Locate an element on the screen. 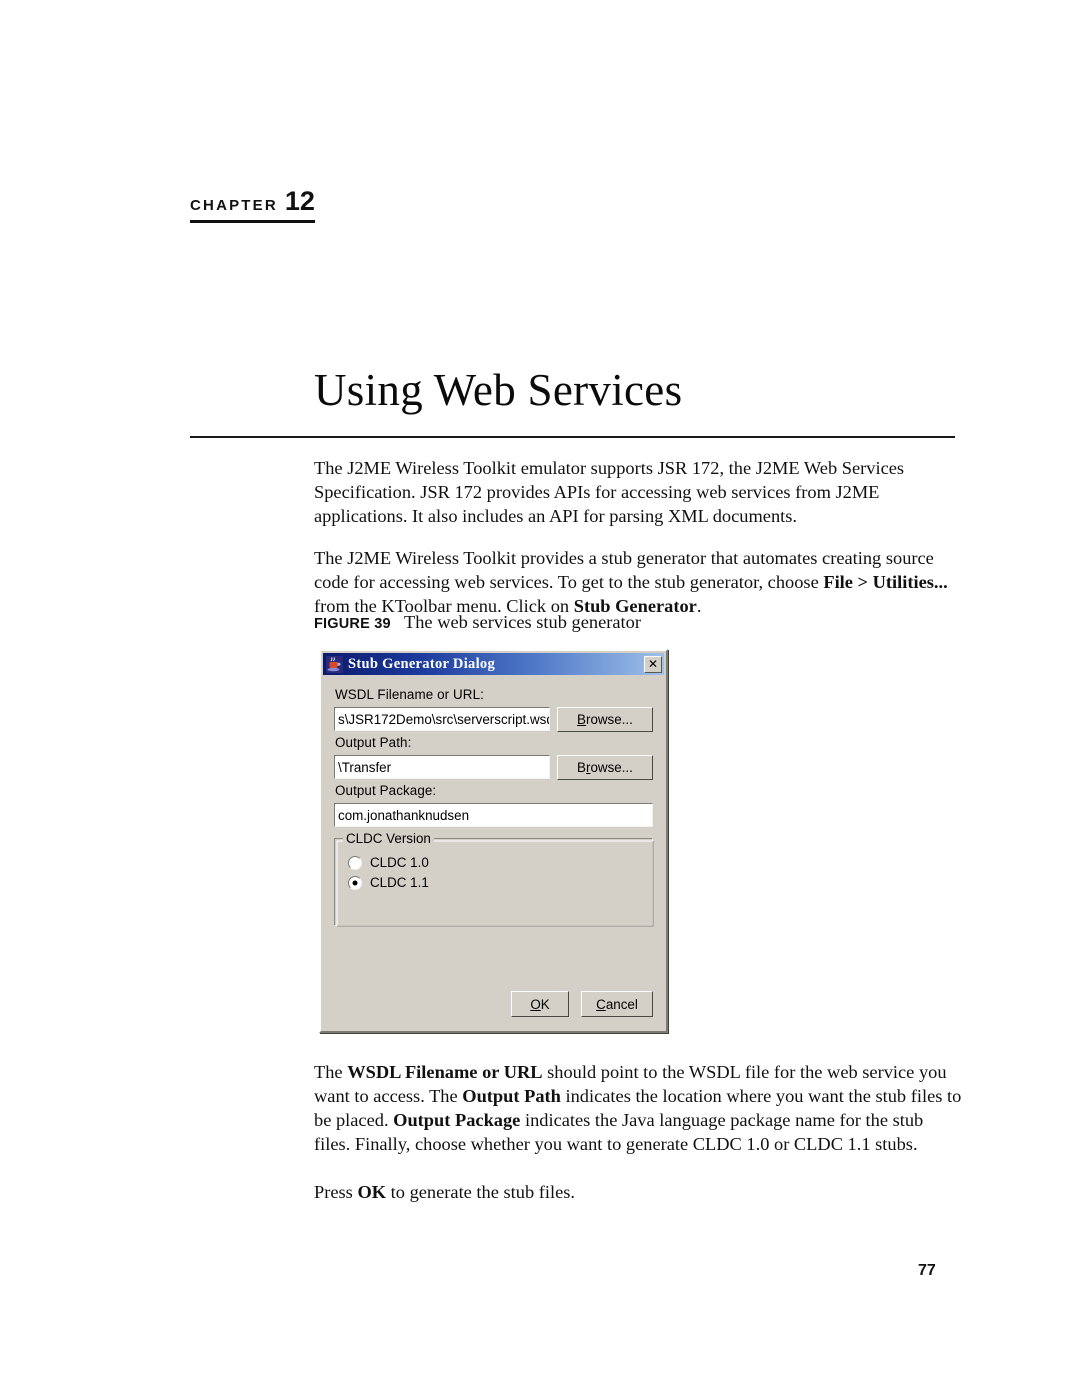  cldc-version-groupbox: CLDC Version CLDC 1.0 CLDC 1.1 is located at coordinates (493, 878).